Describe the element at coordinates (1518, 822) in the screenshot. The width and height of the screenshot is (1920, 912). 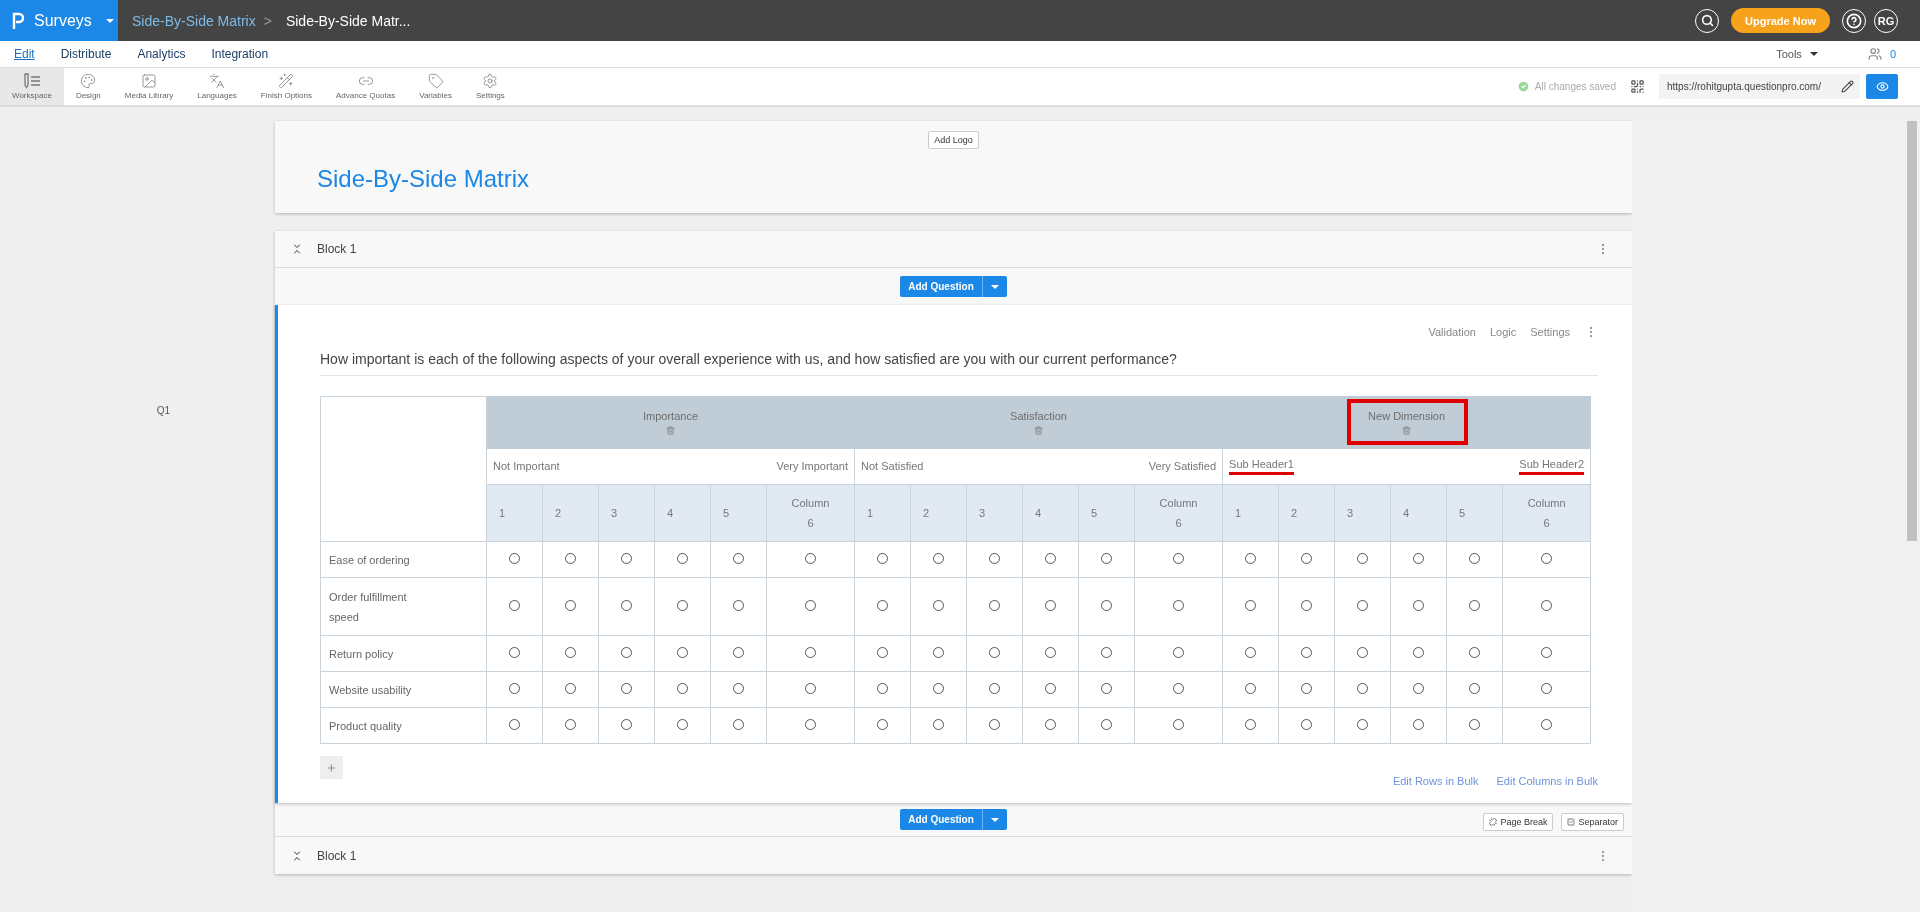
I see `page-break-button: Page Break` at that location.